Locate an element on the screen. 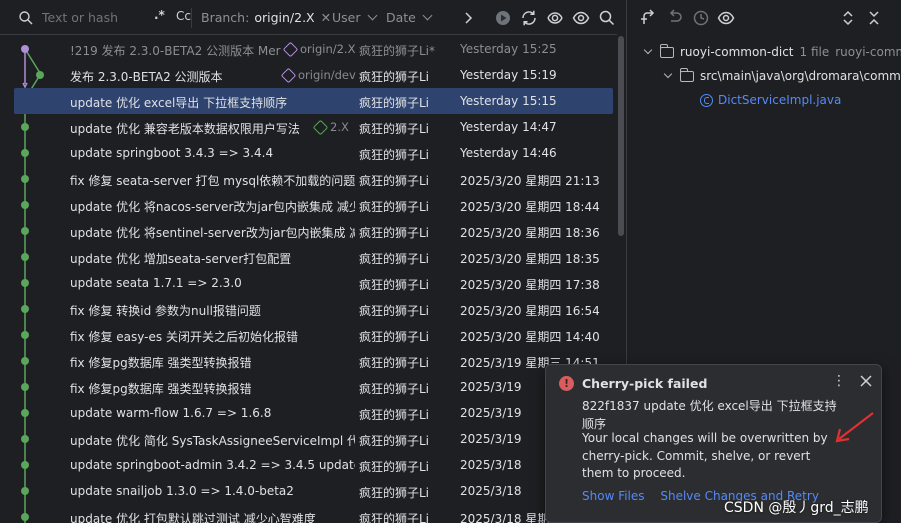 The width and height of the screenshot is (901, 523). undo-icon is located at coordinates (675, 18).